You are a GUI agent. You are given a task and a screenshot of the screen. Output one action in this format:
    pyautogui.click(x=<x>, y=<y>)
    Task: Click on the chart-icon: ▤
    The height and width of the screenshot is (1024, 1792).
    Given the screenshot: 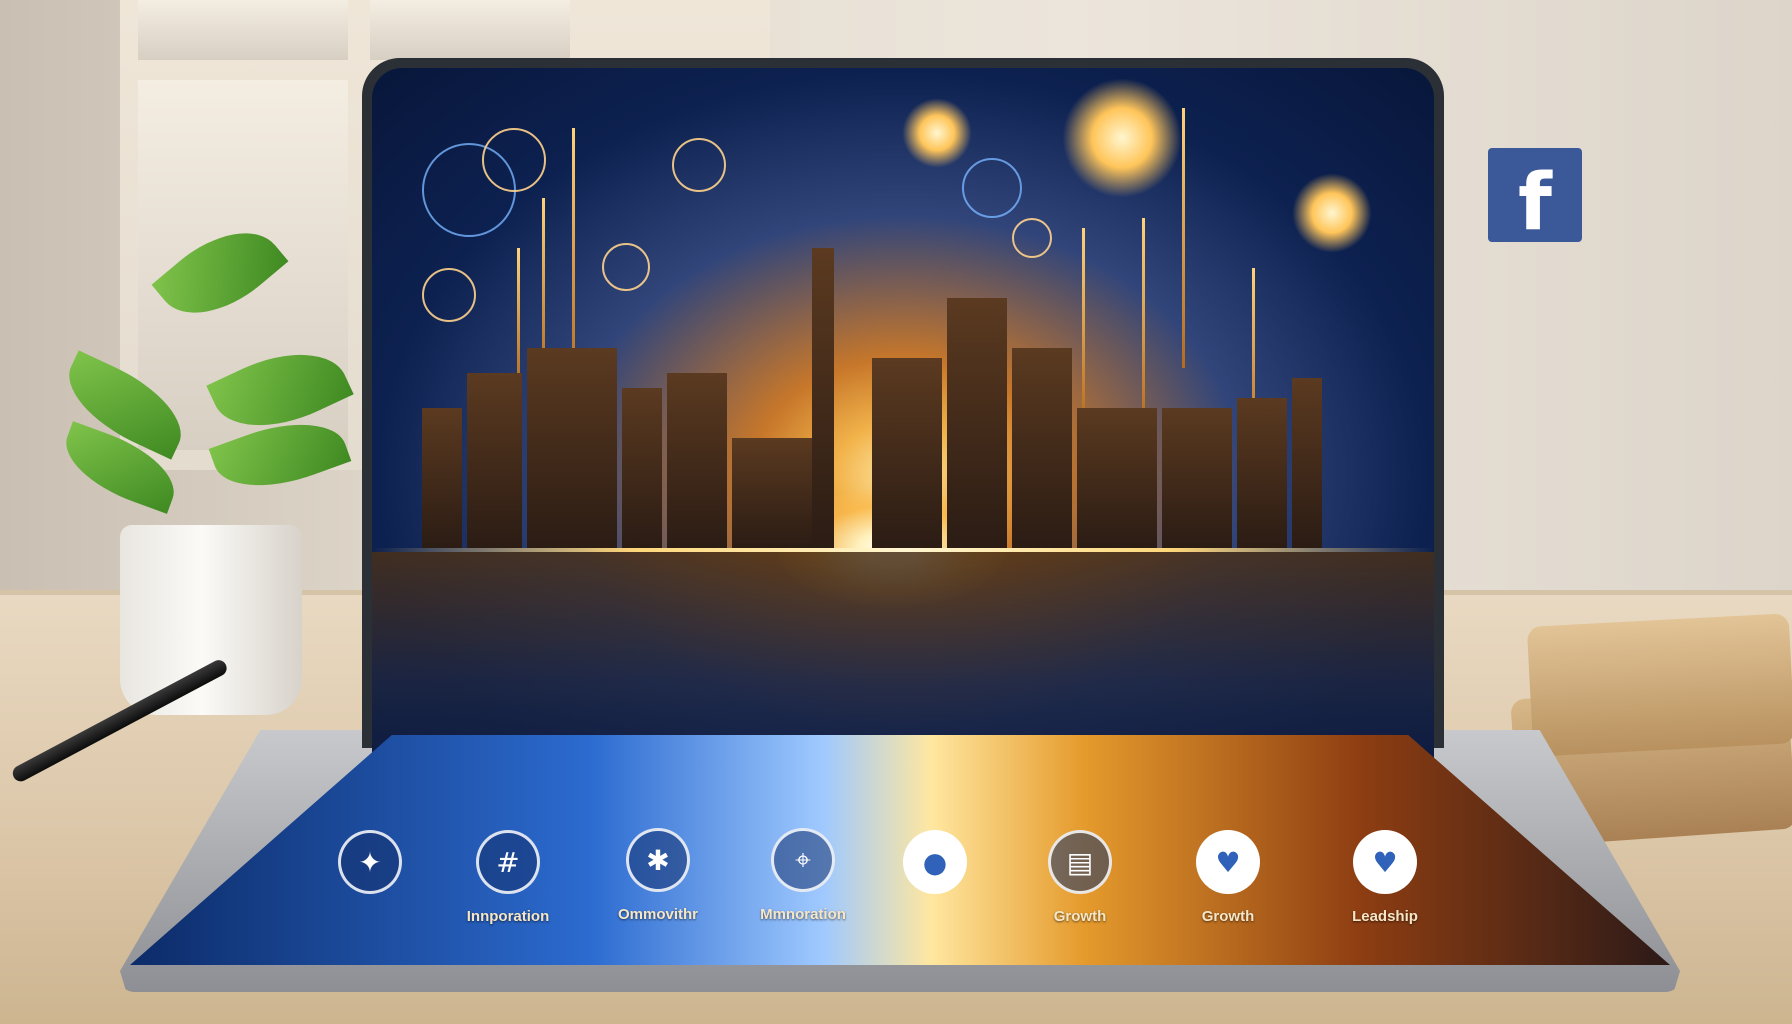 What is the action you would take?
    pyautogui.click(x=1080, y=862)
    